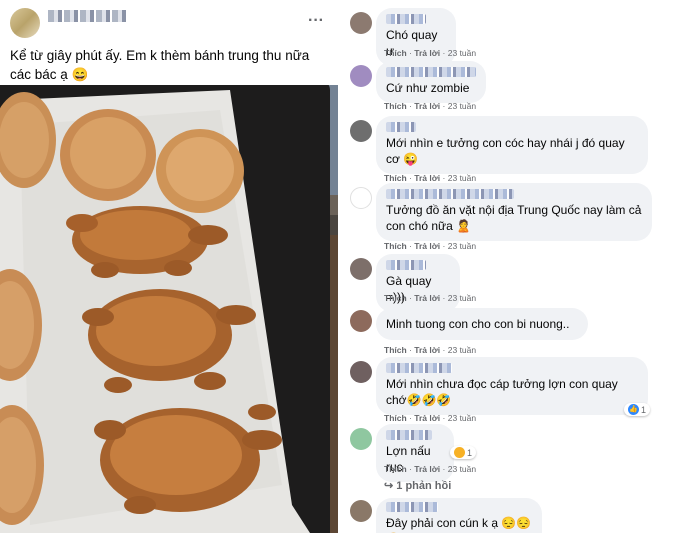 The image size is (680, 533). I want to click on comment-item: Gà quay =))) Thích · Trả lời · 23 tuần, so click(512, 283).